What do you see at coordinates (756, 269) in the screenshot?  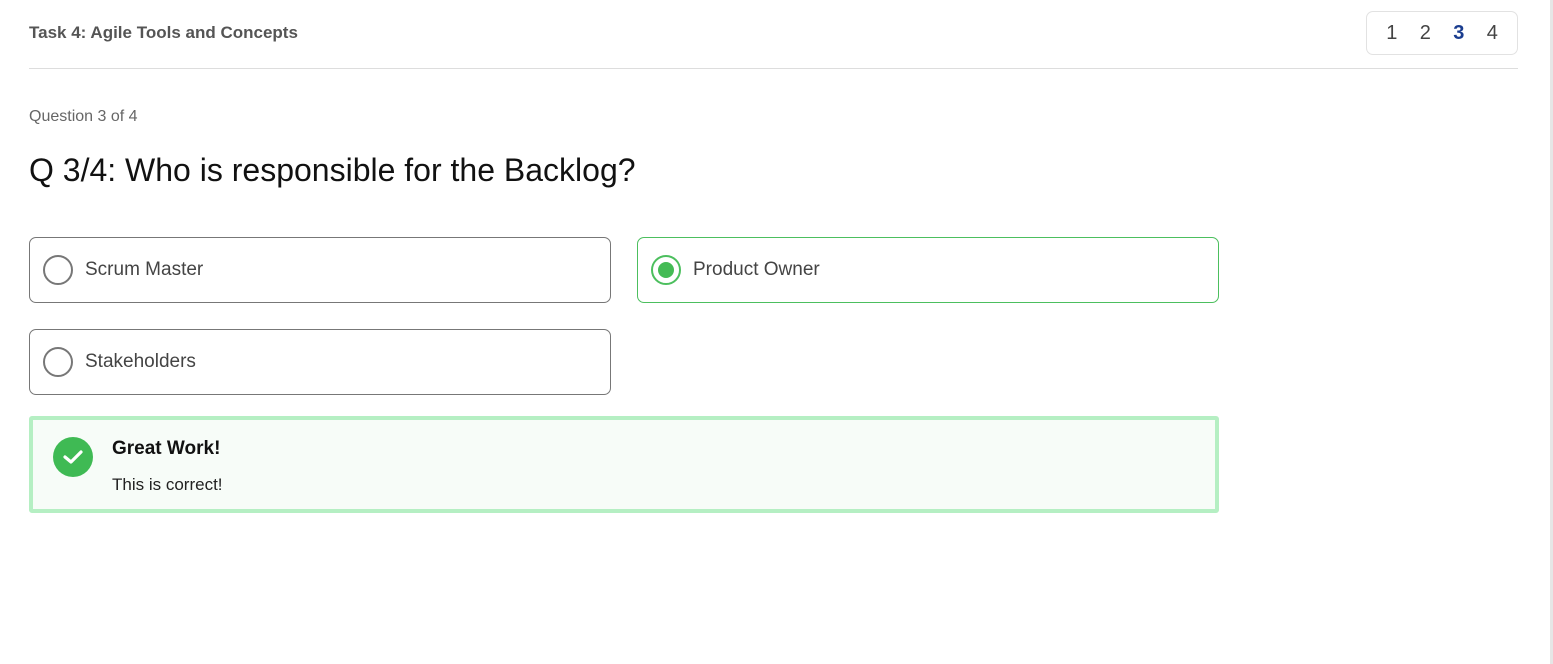 I see `option-label: Product Owner` at bounding box center [756, 269].